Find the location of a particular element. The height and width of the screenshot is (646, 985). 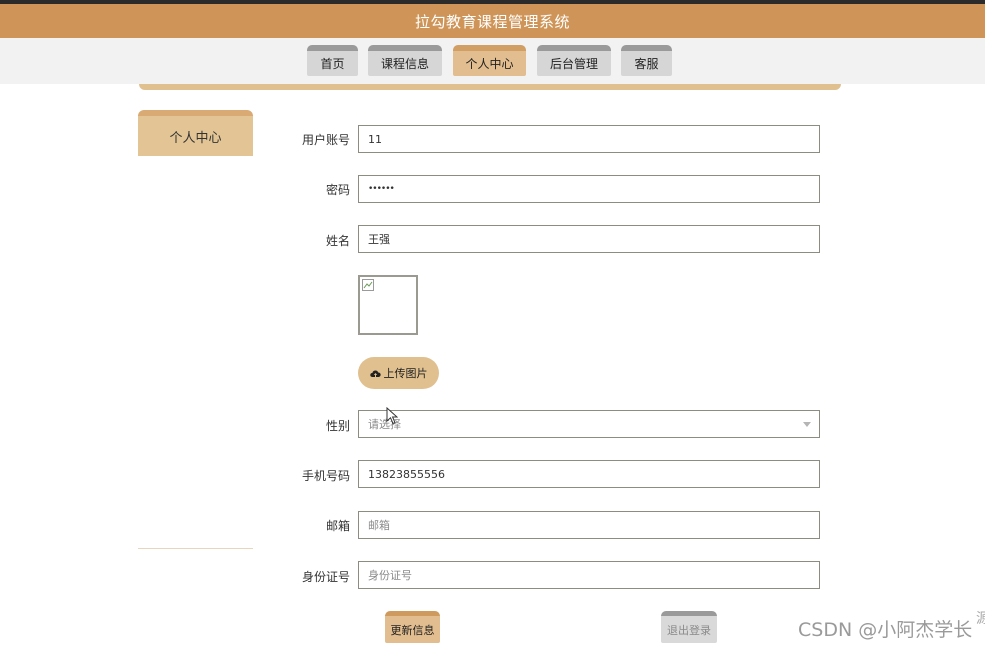

password-field: •••••• is located at coordinates (589, 189).